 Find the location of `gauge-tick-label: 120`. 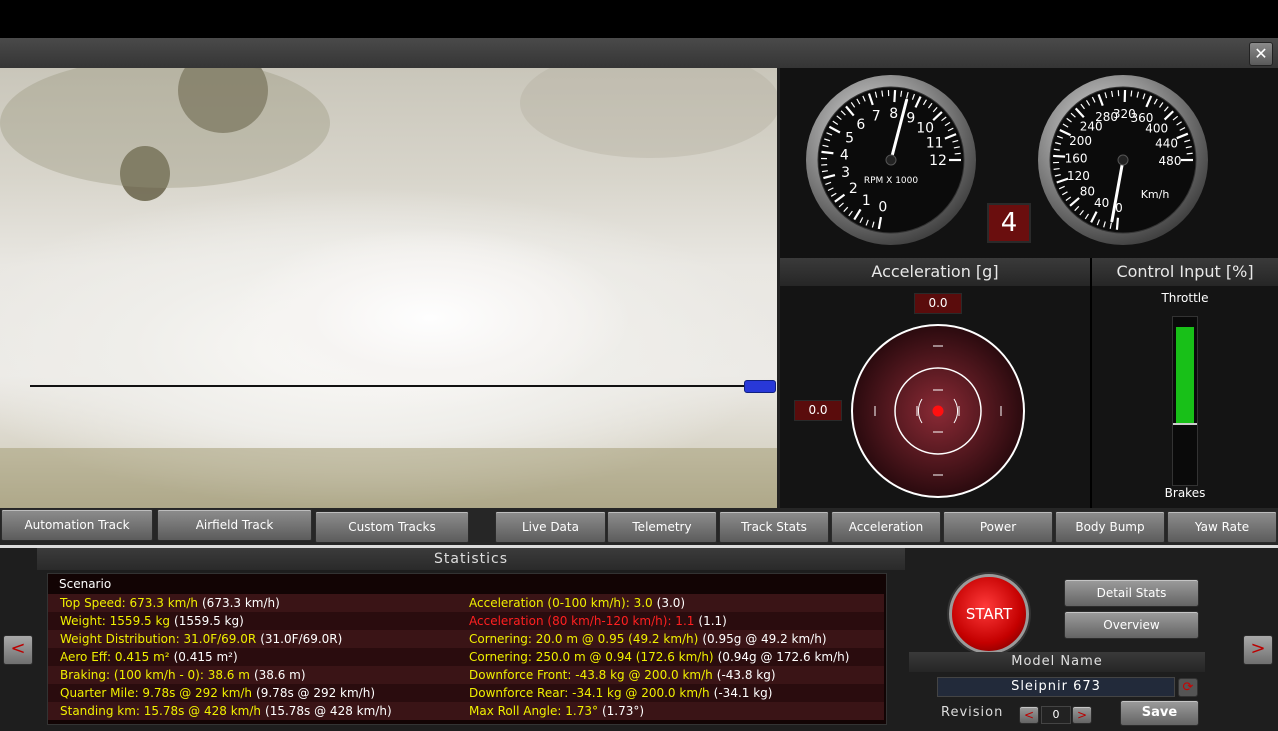

gauge-tick-label: 120 is located at coordinates (1078, 176).